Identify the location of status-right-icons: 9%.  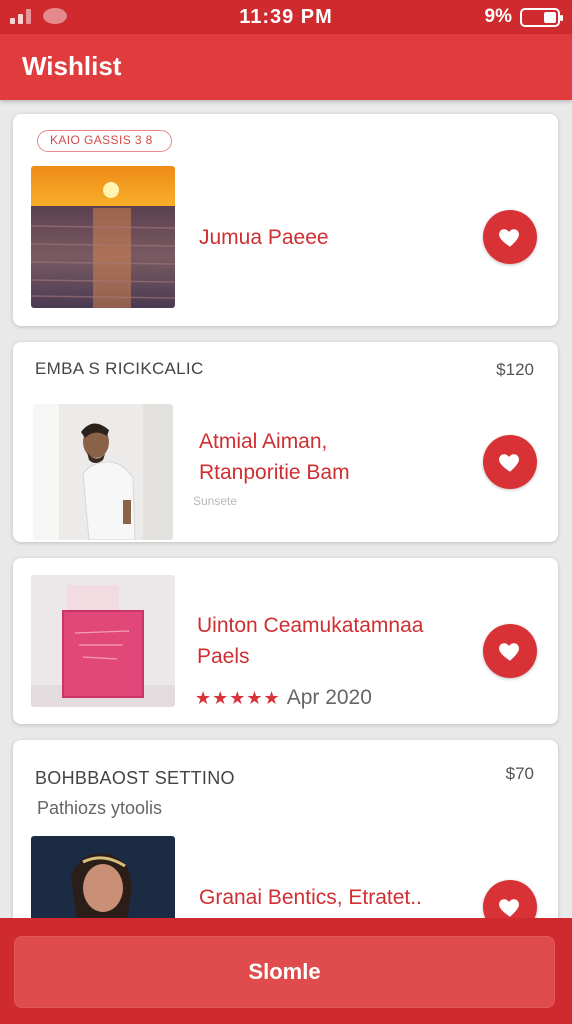
(523, 17).